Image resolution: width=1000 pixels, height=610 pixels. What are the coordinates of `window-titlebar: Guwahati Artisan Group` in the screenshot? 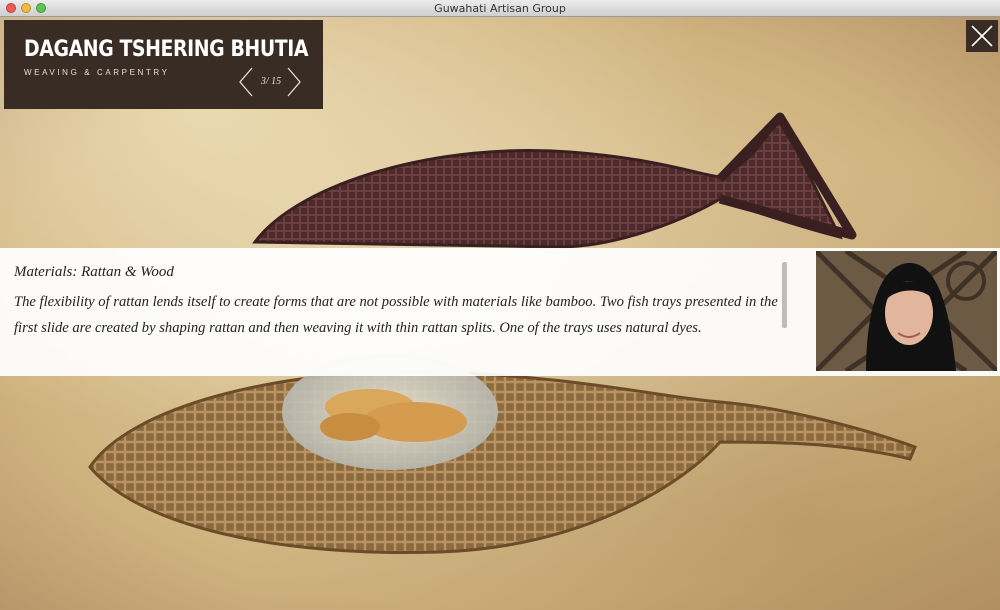 It's located at (500, 8).